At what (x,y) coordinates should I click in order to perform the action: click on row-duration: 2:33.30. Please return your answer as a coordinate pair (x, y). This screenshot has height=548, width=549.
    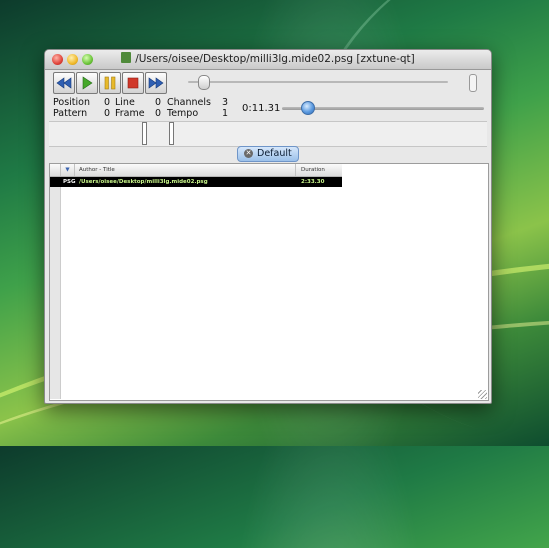
    Looking at the image, I should click on (313, 182).